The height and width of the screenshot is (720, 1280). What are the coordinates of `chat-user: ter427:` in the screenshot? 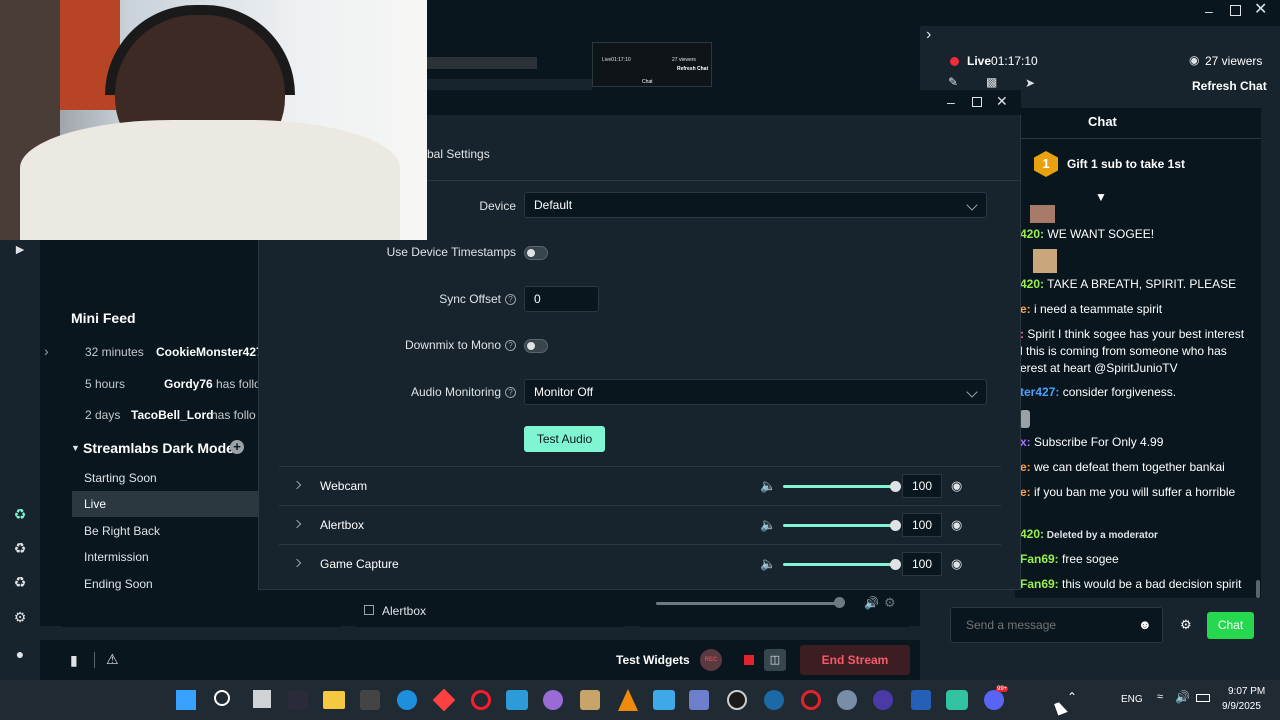 It's located at (1039, 392).